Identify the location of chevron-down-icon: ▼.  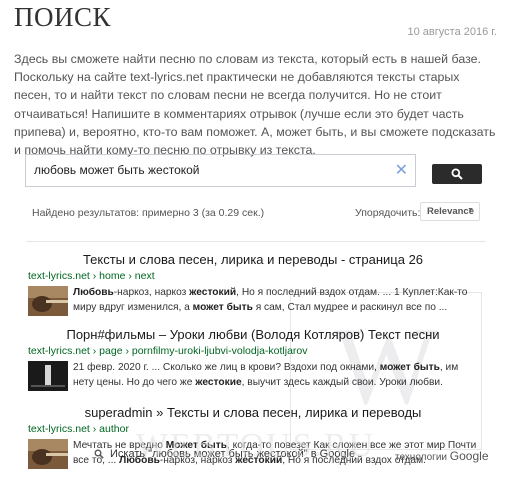
(470, 210).